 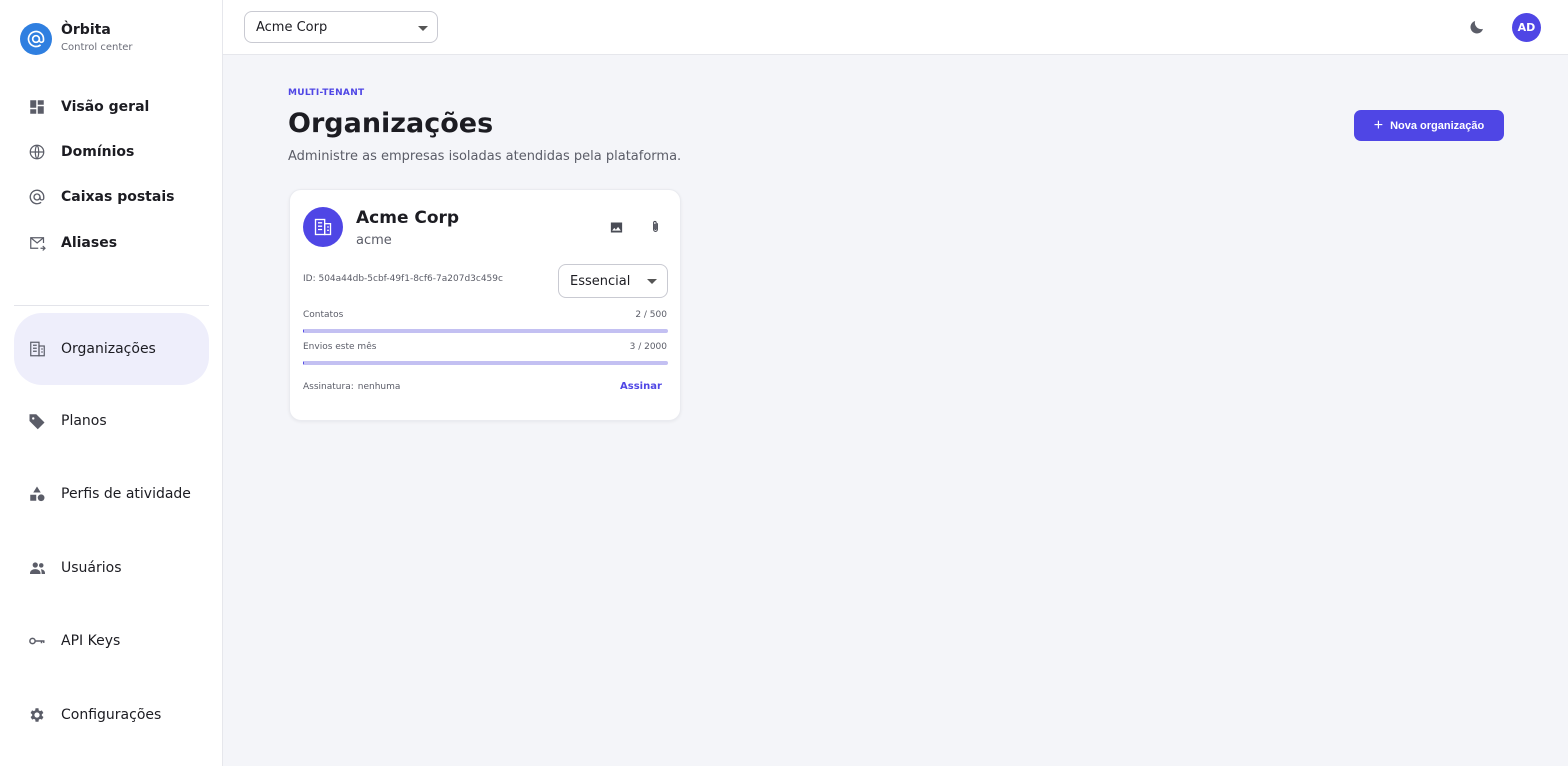 I want to click on paperclip-icon, so click(x=655, y=226).